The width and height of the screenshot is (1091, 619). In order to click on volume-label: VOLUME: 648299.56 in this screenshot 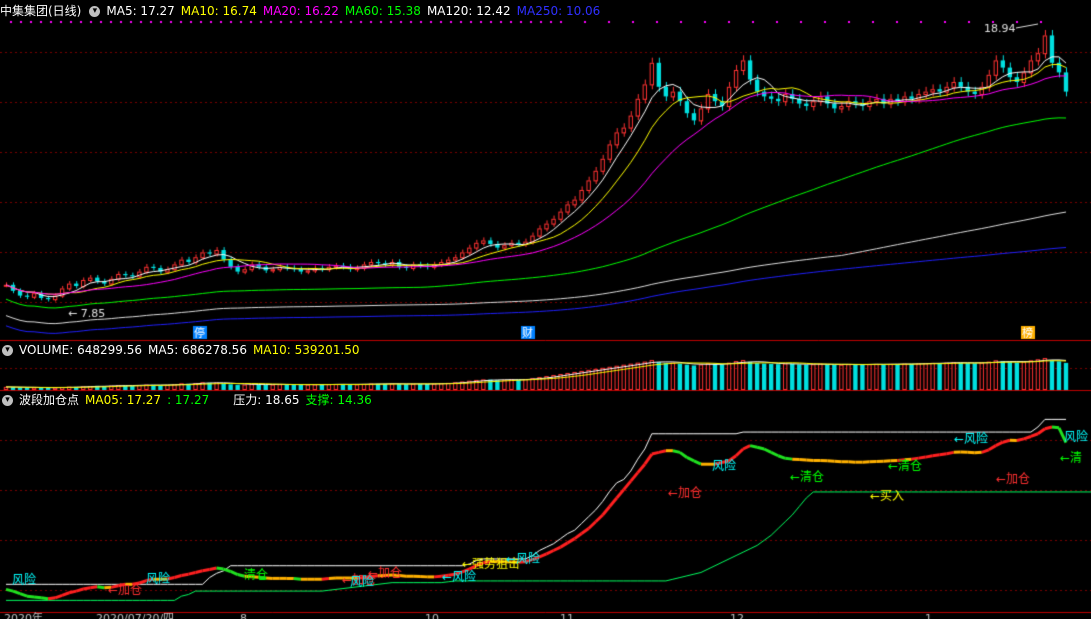, I will do `click(80, 350)`.